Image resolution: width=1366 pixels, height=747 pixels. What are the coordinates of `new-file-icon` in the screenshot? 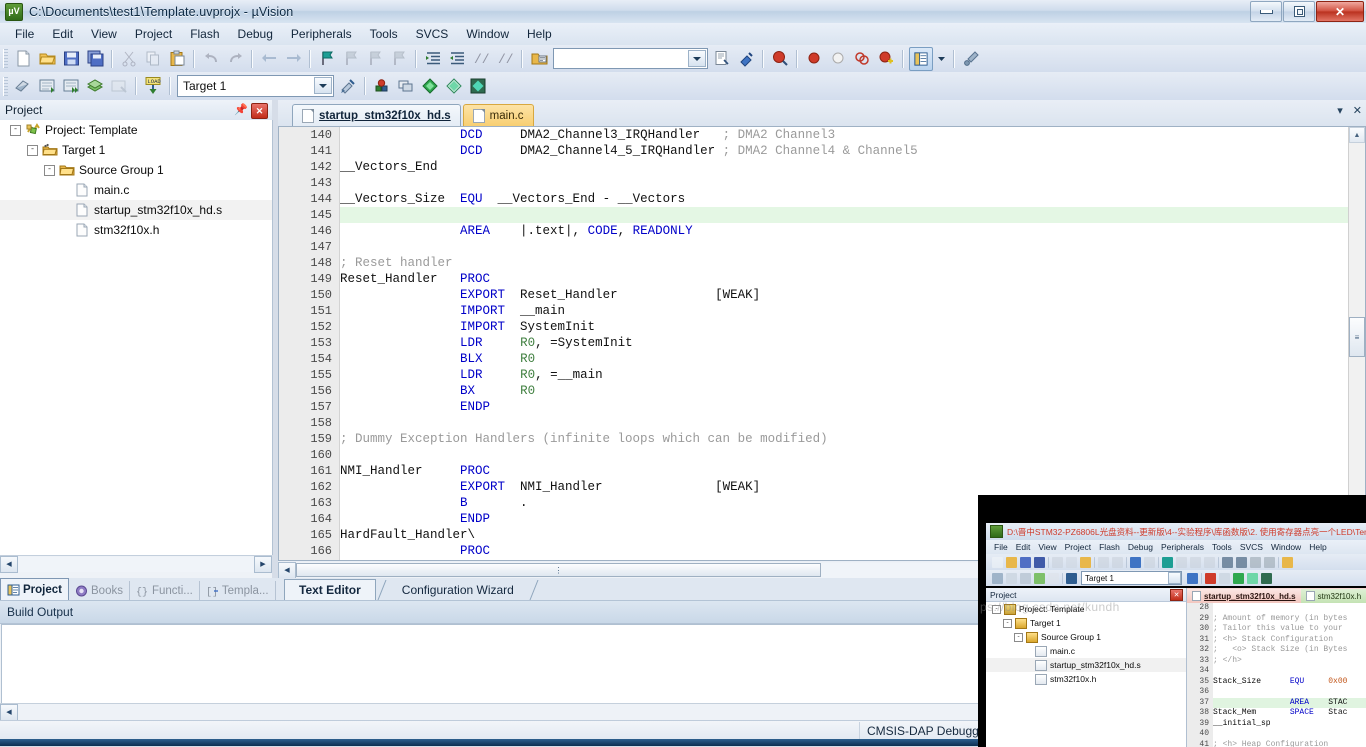 It's located at (23, 59).